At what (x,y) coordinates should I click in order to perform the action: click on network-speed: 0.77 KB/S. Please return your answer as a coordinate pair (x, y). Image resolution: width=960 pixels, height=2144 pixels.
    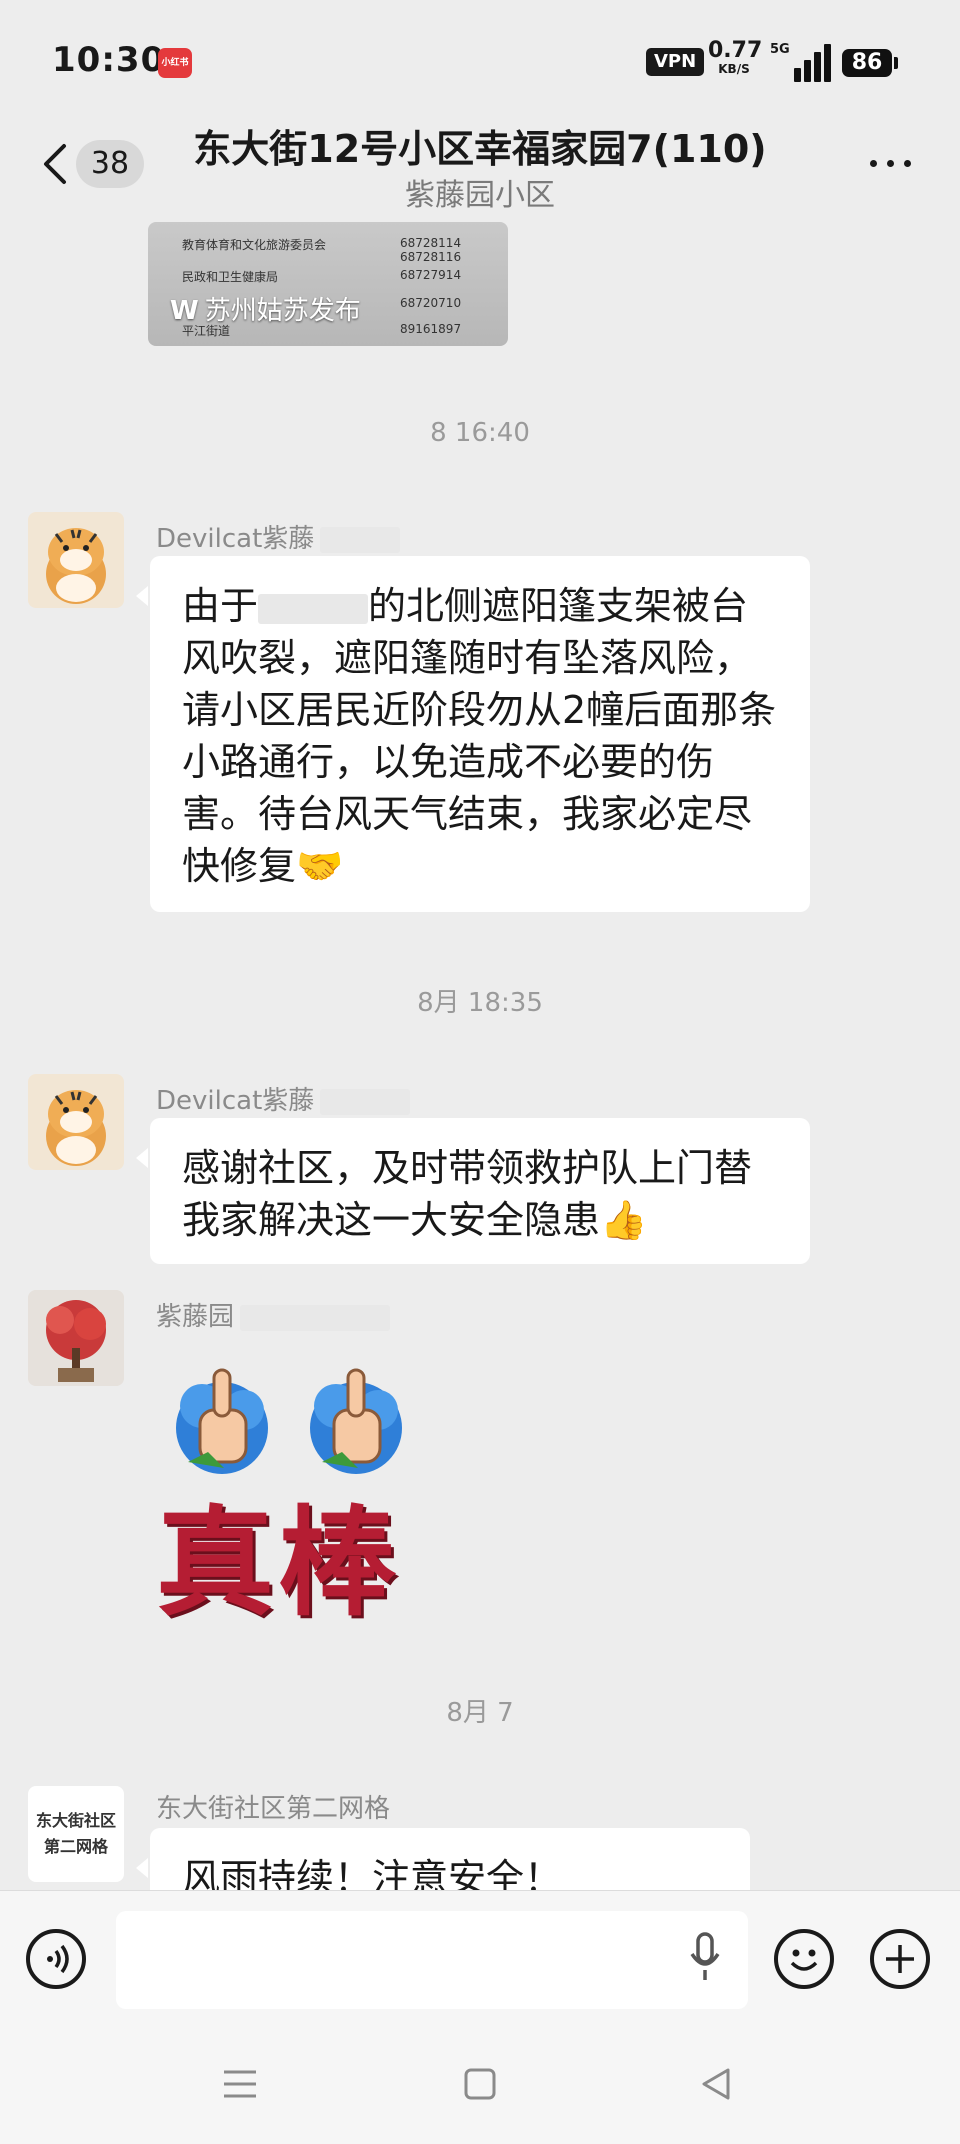
    Looking at the image, I should click on (735, 57).